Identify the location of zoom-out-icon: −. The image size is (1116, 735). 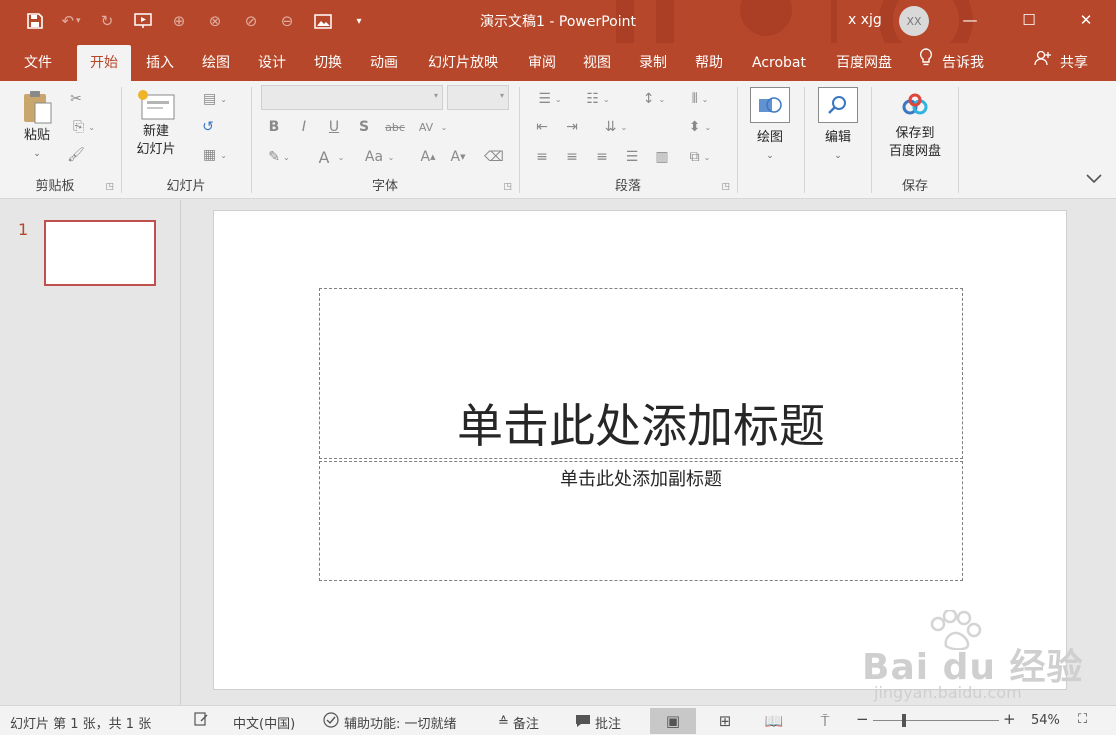
(862, 719).